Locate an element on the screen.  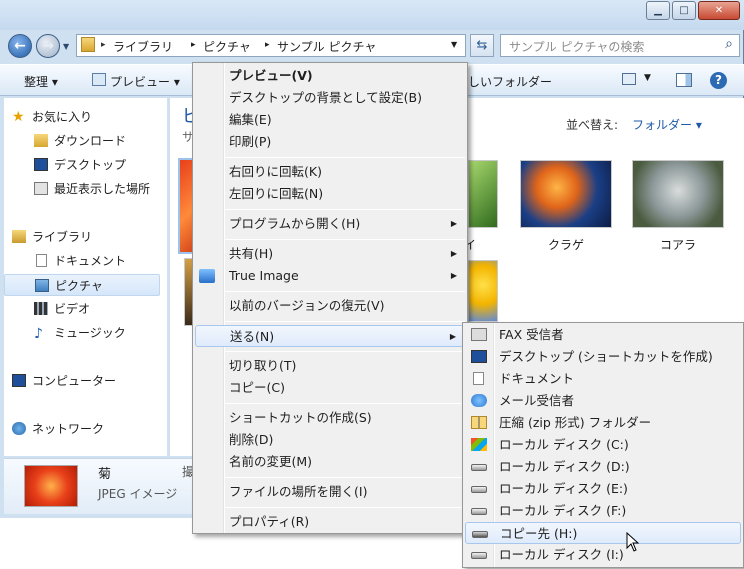
search-input: サンプル ピクチャの検索 ⌕ is located at coordinates (620, 45).